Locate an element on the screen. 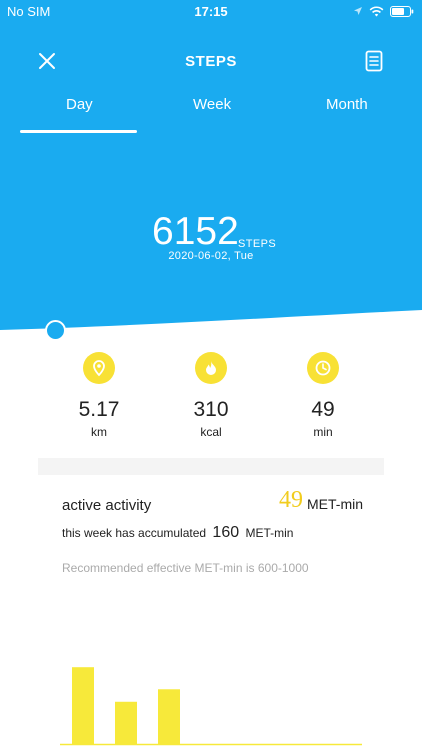 This screenshot has width=422, height=750. met-unit: MET-min is located at coordinates (335, 504).